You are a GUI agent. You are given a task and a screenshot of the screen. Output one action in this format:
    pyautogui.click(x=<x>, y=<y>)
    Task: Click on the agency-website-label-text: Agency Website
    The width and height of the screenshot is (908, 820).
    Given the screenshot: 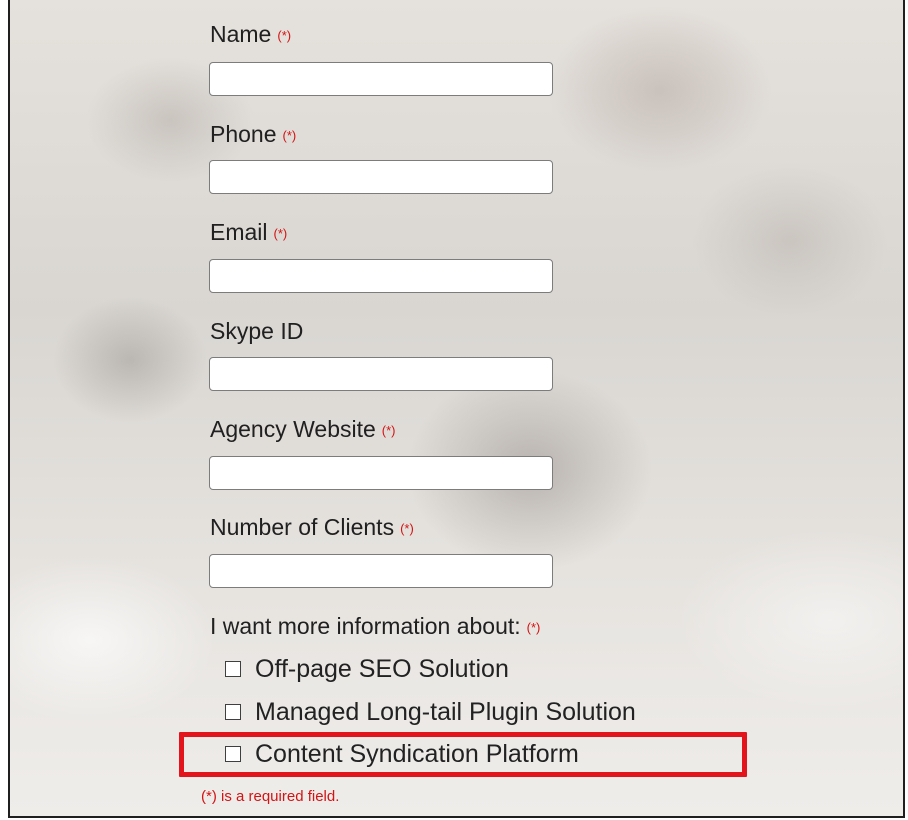 What is the action you would take?
    pyautogui.click(x=293, y=429)
    